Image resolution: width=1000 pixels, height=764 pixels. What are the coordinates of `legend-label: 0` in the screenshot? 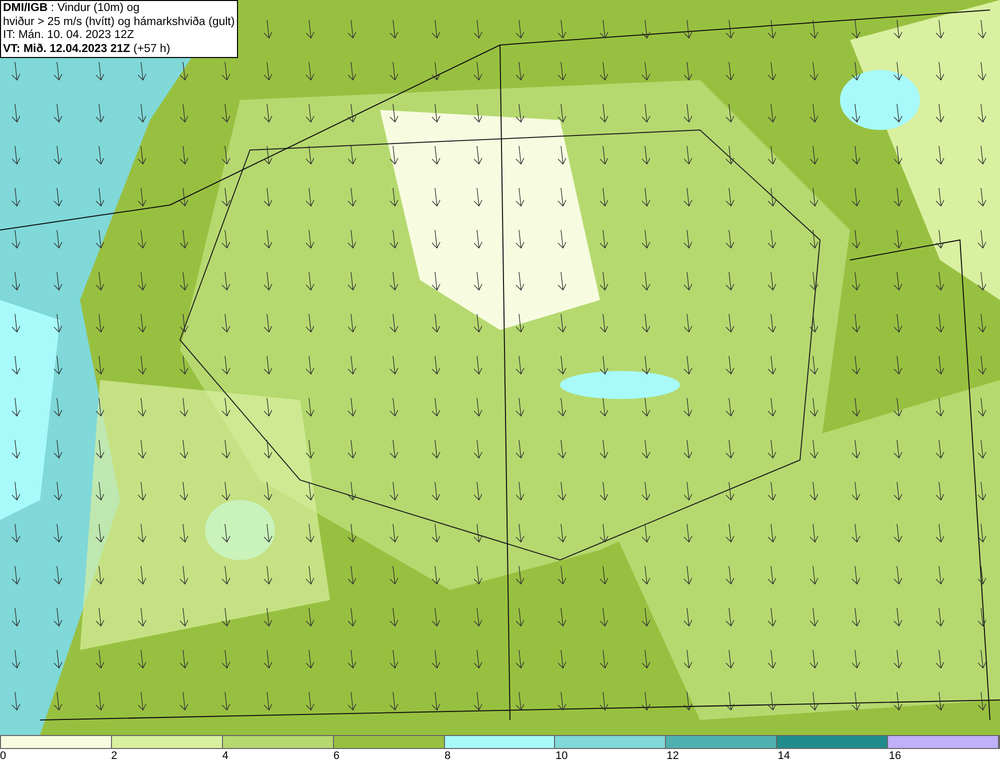 It's located at (3, 756).